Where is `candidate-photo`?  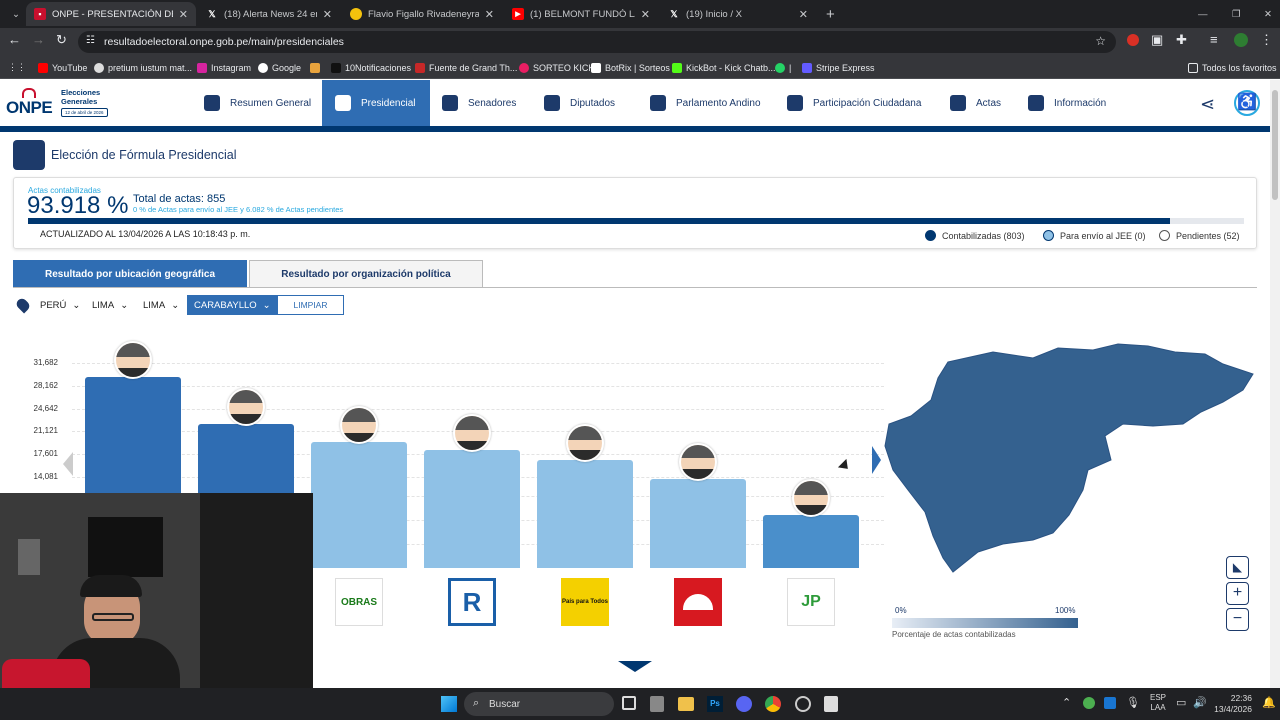
candidate-photo is located at coordinates (359, 425).